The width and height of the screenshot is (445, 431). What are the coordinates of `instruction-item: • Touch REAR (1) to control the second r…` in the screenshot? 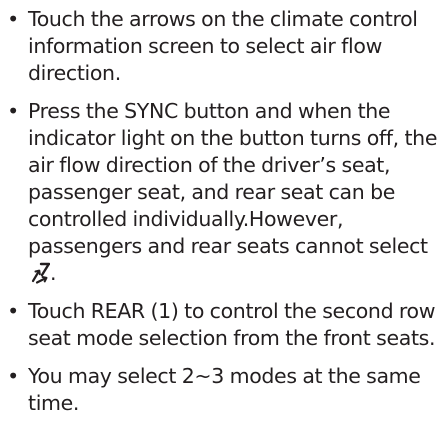 It's located at (222, 325).